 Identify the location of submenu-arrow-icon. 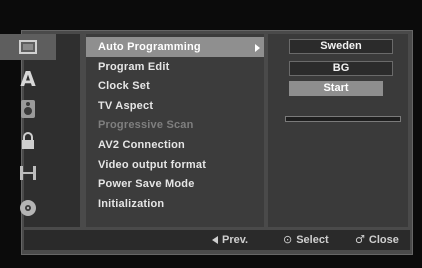
(257, 48).